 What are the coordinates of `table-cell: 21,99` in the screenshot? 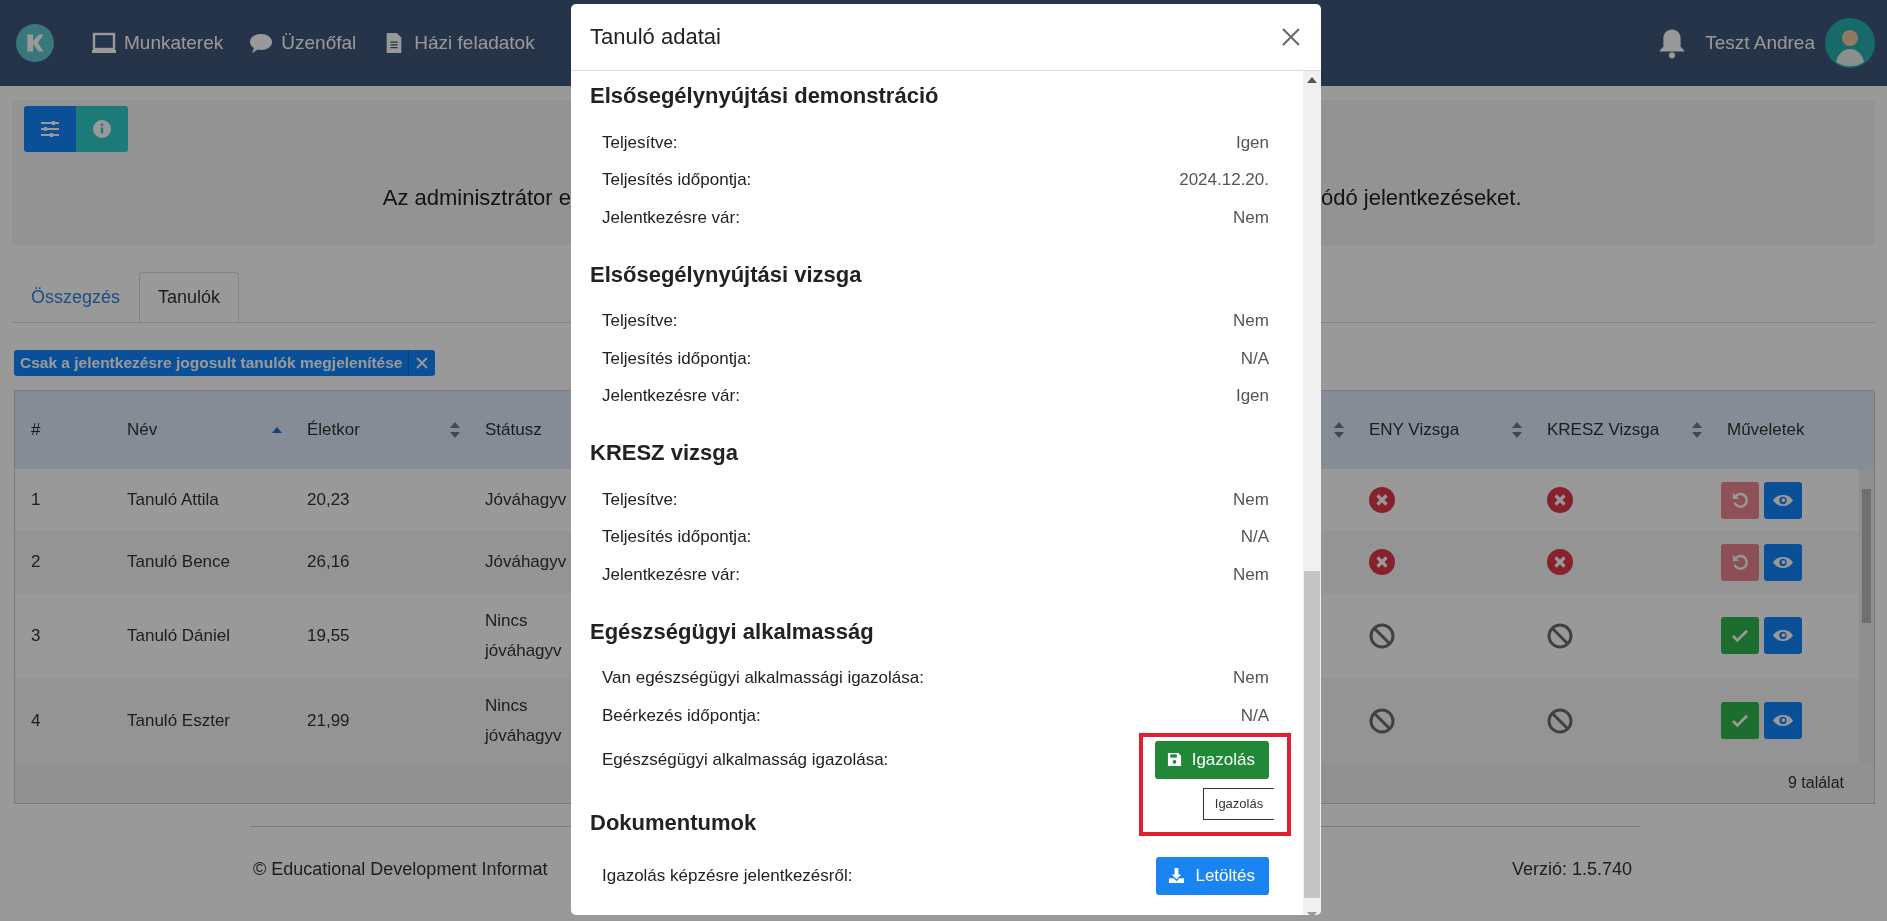 It's located at (328, 720).